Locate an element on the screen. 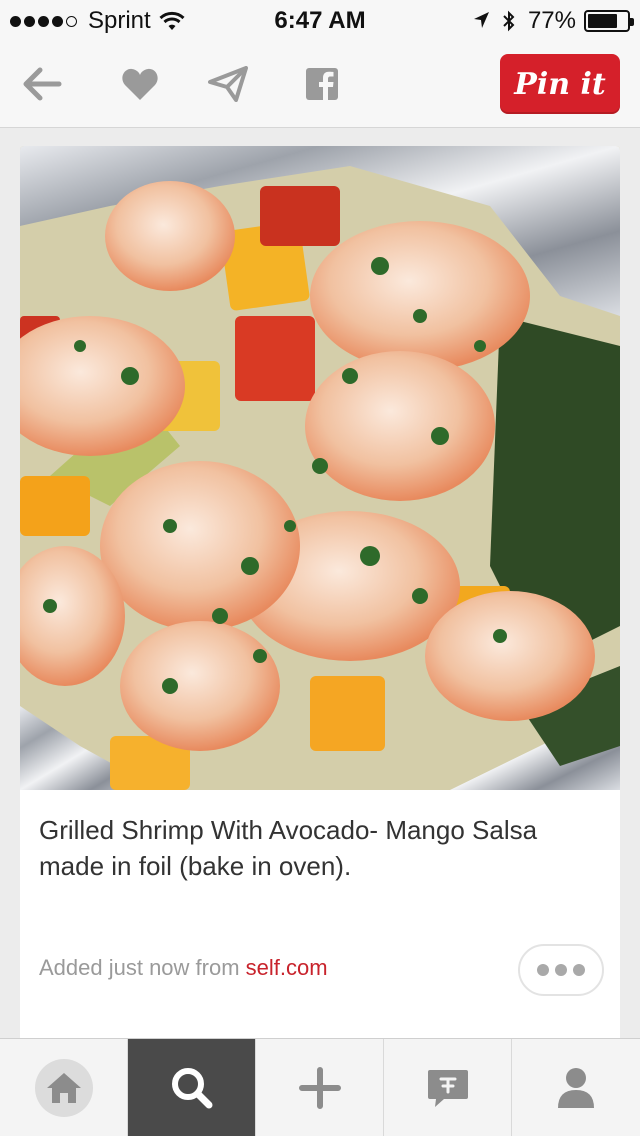  plus-icon is located at coordinates (319, 1088).